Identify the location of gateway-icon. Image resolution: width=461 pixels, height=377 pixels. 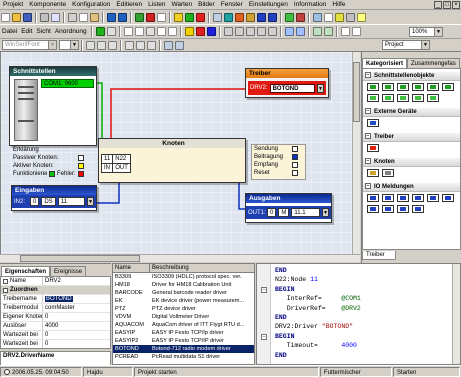
(373, 98).